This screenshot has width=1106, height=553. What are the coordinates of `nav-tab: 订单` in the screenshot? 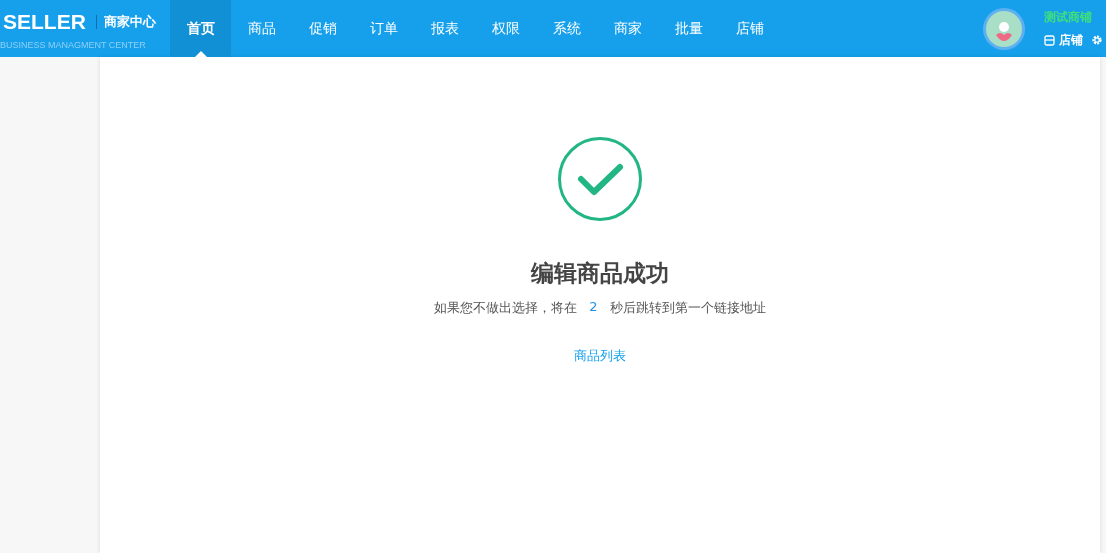 It's located at (383, 28).